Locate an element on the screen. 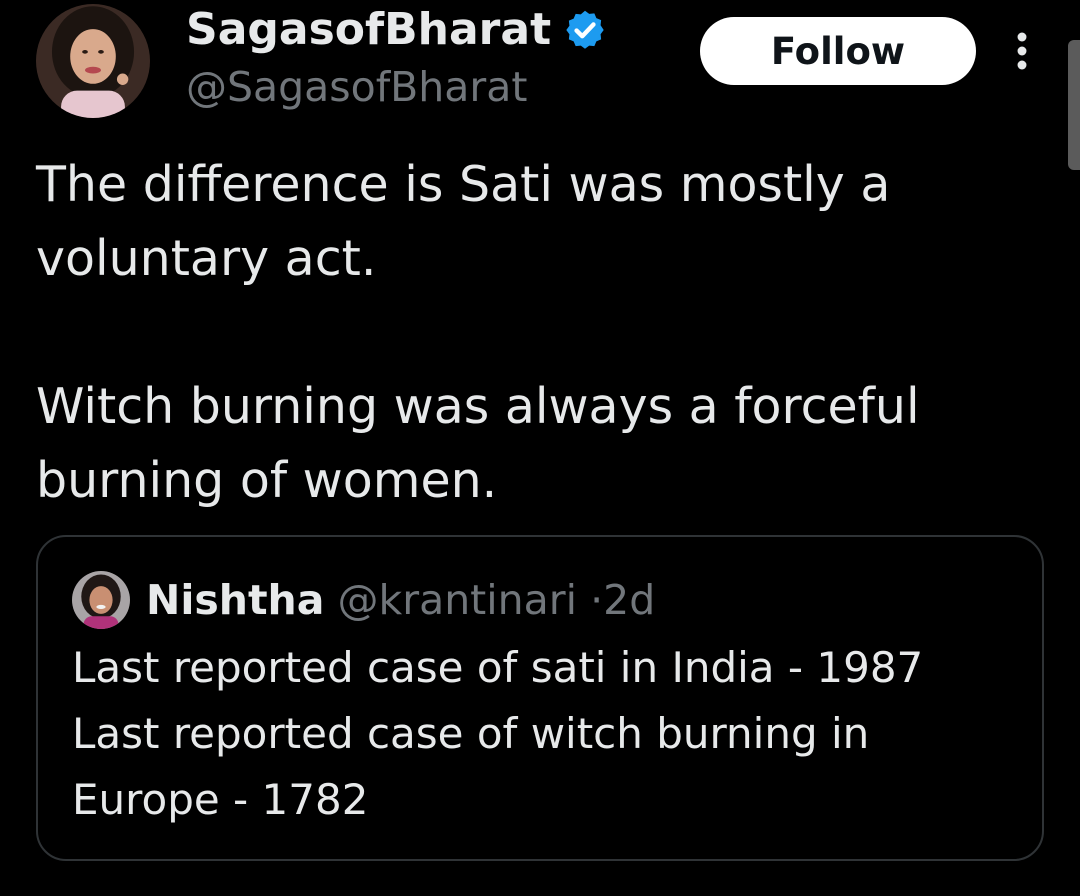 The height and width of the screenshot is (896, 1080). avatar-photo is located at coordinates (93, 61).